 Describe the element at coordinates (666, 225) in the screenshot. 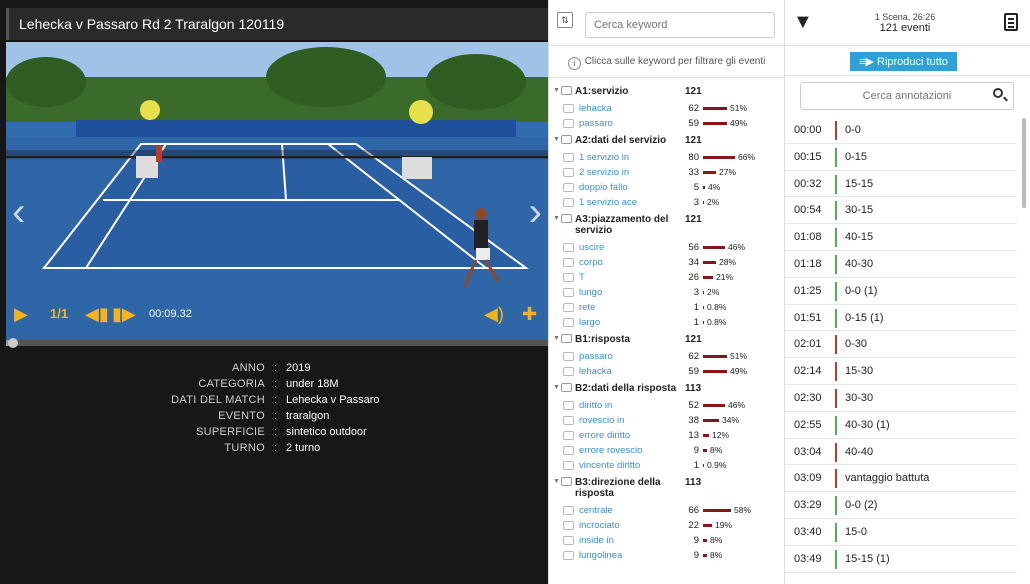

I see `keyword-group-header: ▼ A3:piazzamento del servizio 121` at that location.